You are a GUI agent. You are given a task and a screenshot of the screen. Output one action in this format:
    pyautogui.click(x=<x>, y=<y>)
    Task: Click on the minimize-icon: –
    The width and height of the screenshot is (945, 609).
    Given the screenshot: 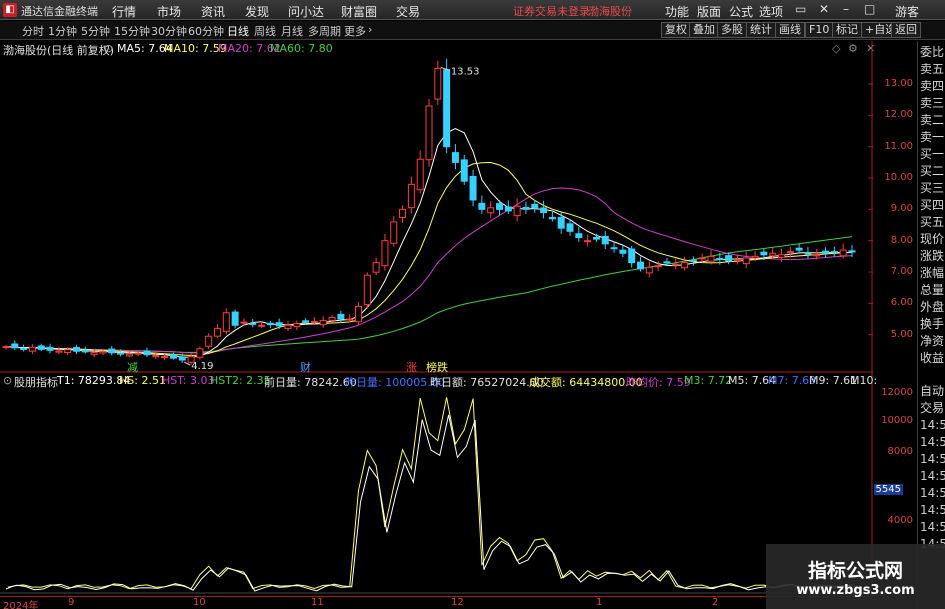 What is the action you would take?
    pyautogui.click(x=846, y=9)
    